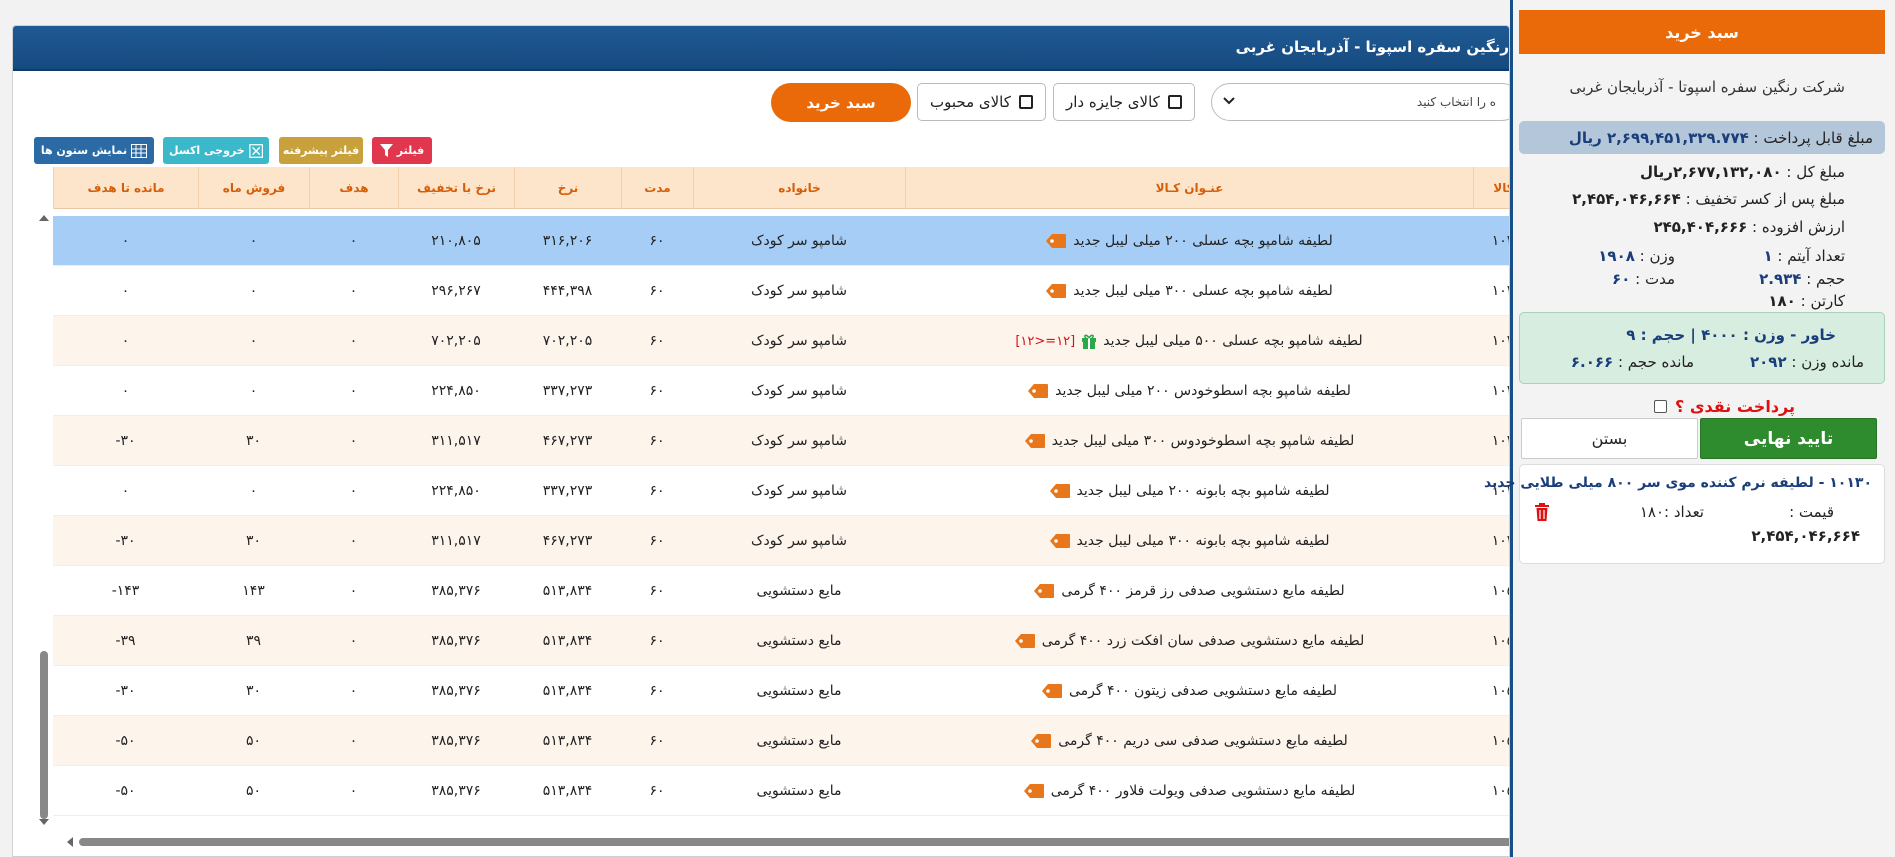 Image resolution: width=1895 pixels, height=857 pixels. I want to click on promo-label: [۱۲=<۱۲], so click(1045, 341).